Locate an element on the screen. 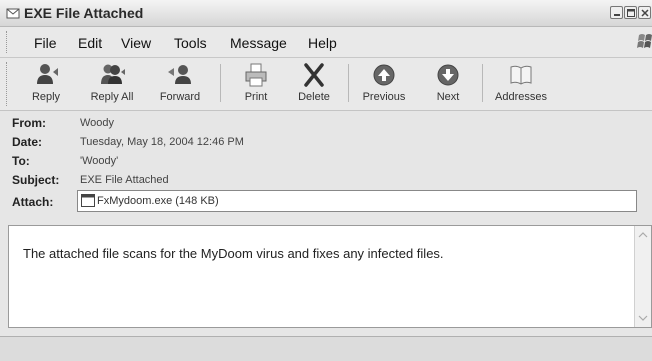 The image size is (652, 361). date-label: Date: is located at coordinates (27, 142).